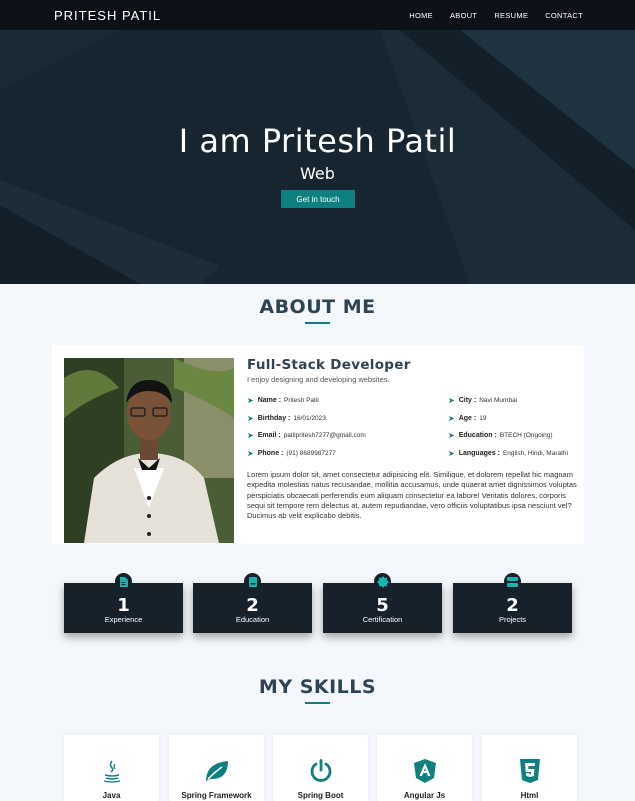 This screenshot has width=635, height=801. I want to click on about-heading-underline, so click(317, 323).